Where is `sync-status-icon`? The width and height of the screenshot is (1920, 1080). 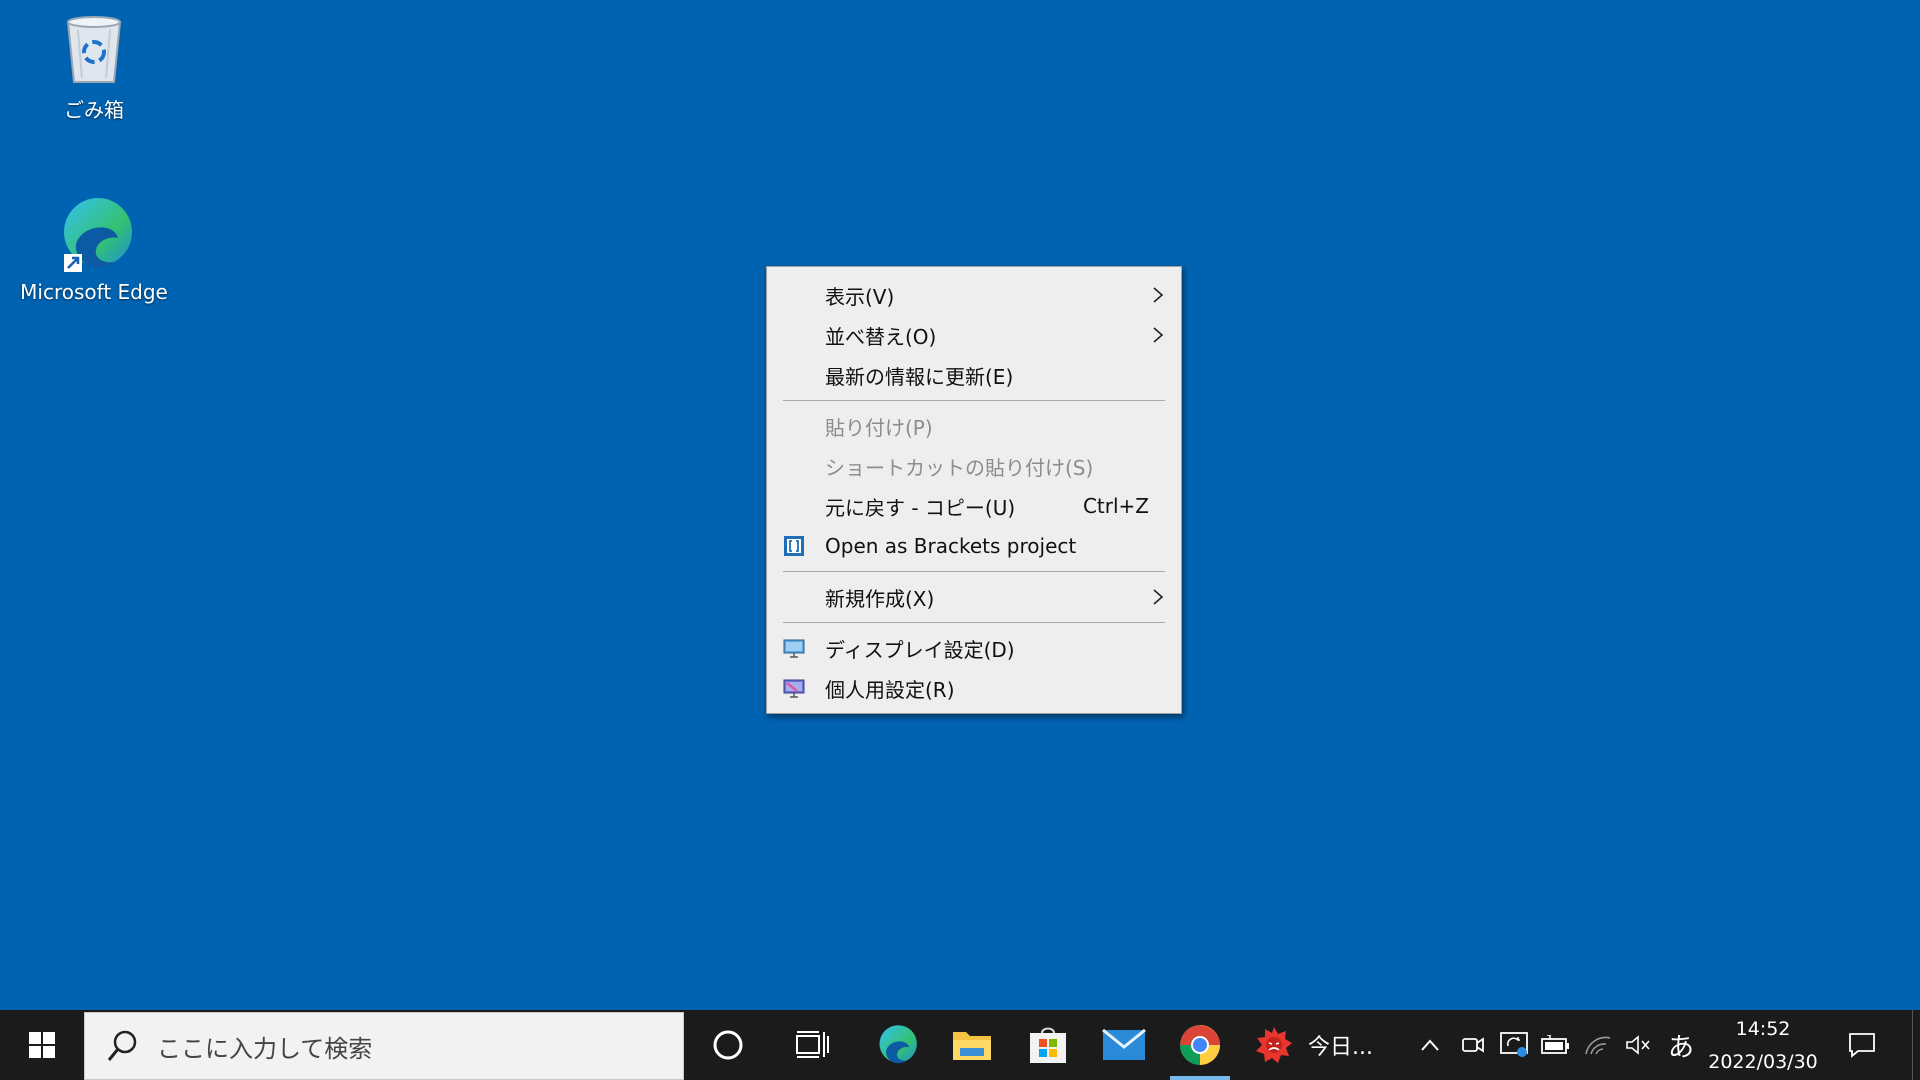
sync-status-icon is located at coordinates (1514, 1044).